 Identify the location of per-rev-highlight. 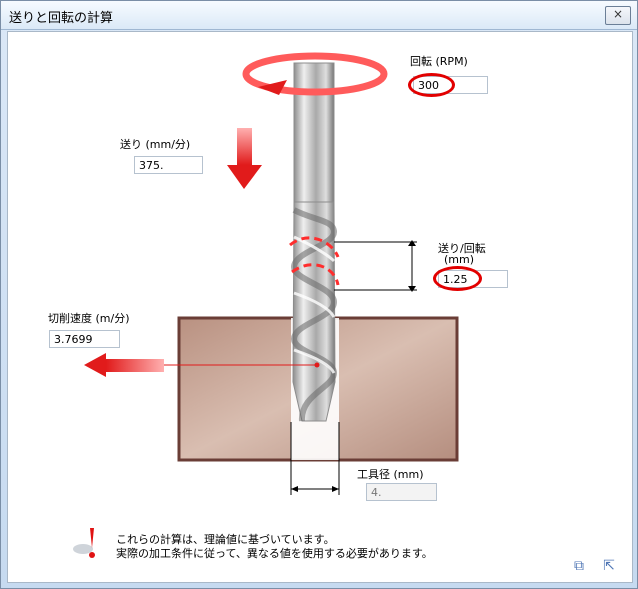
(457, 278).